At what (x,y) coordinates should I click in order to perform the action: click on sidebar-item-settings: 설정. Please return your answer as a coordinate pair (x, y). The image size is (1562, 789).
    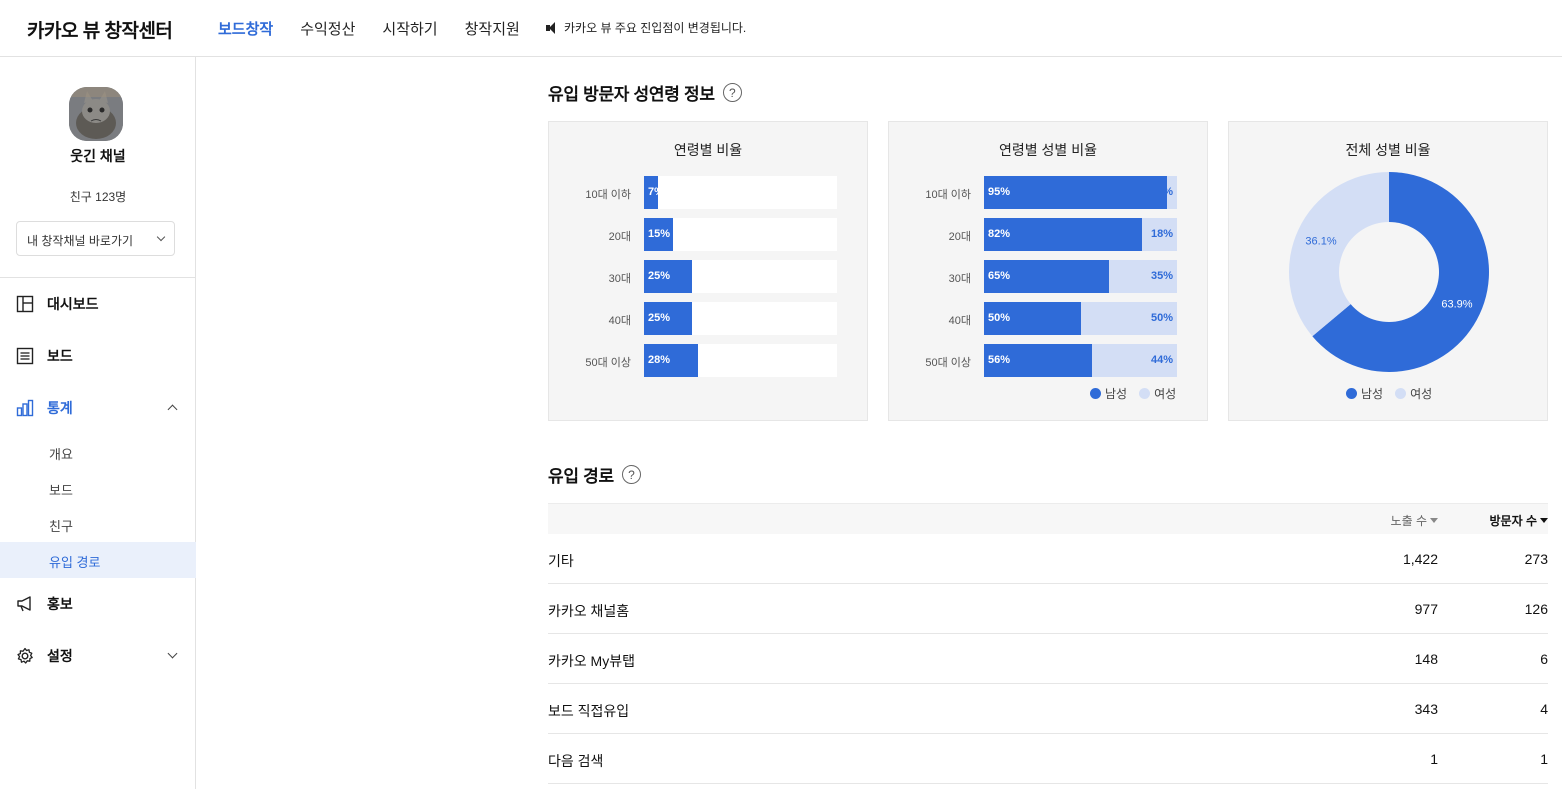
    Looking at the image, I should click on (98, 656).